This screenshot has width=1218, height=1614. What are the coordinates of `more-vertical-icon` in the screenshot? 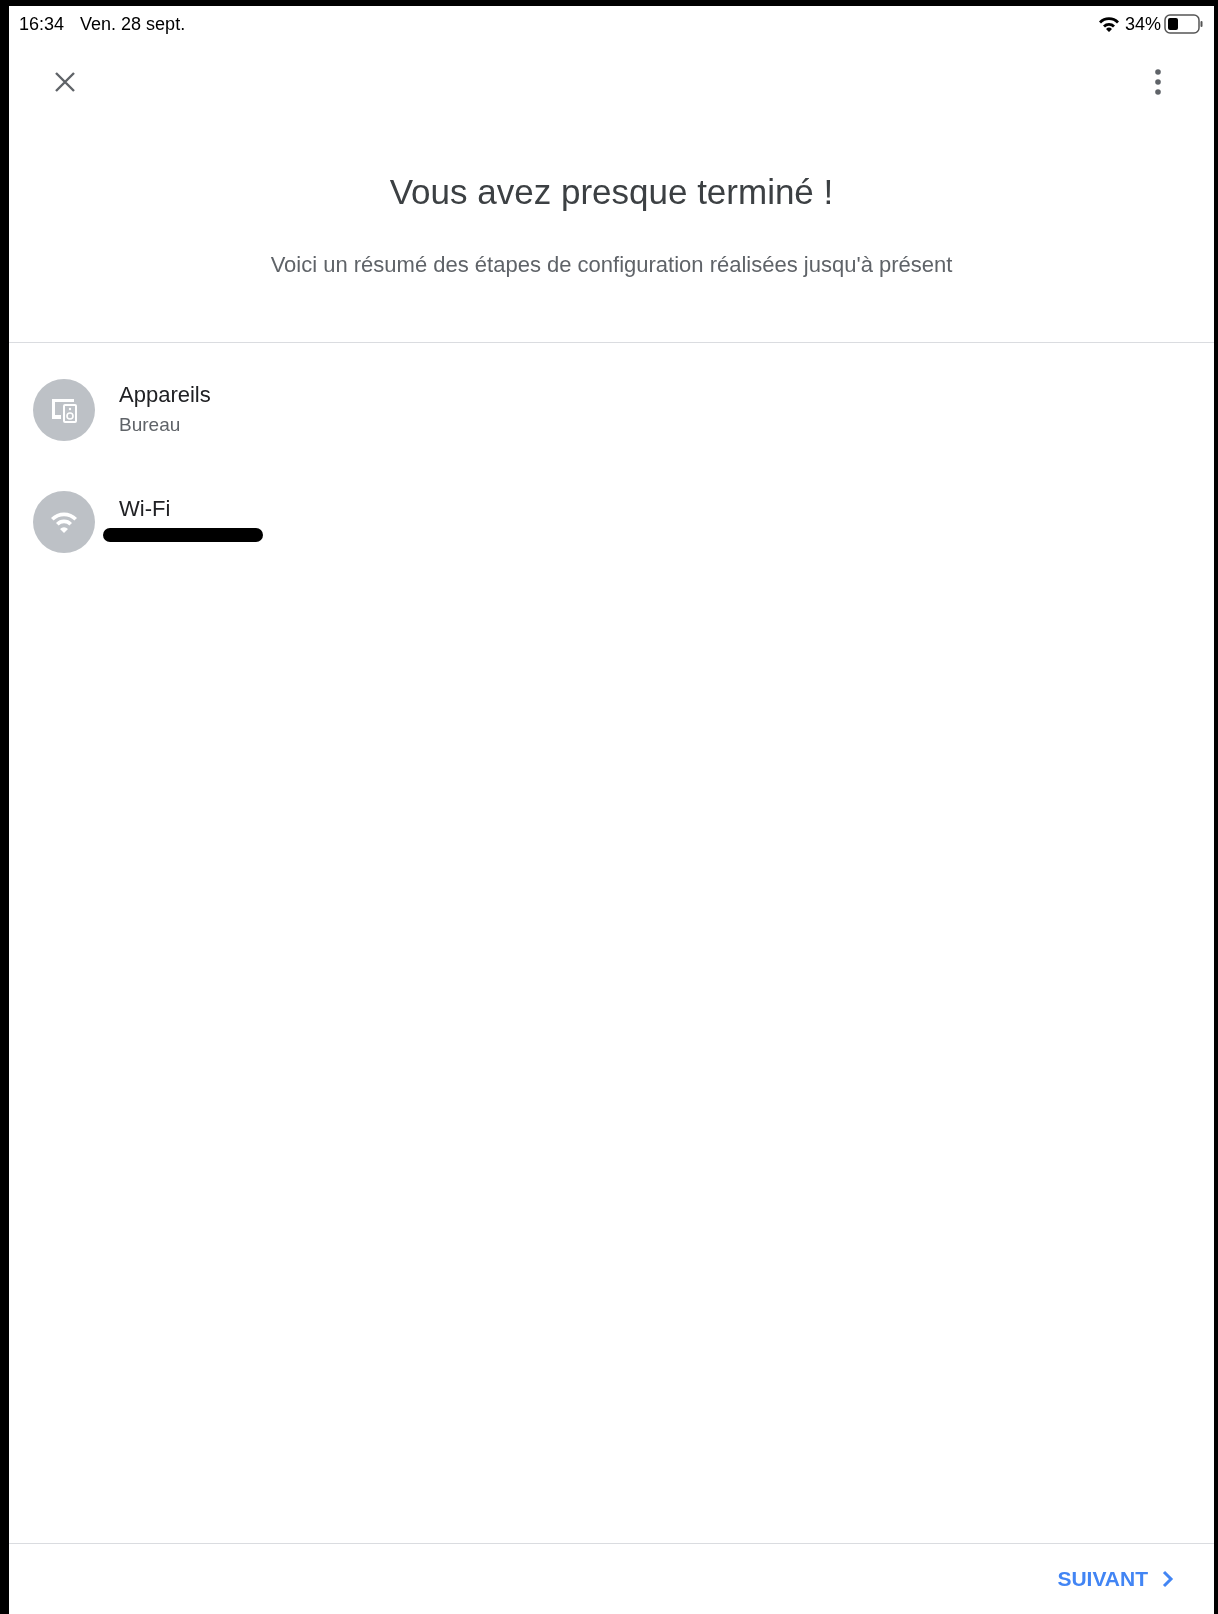 It's located at (1158, 82).